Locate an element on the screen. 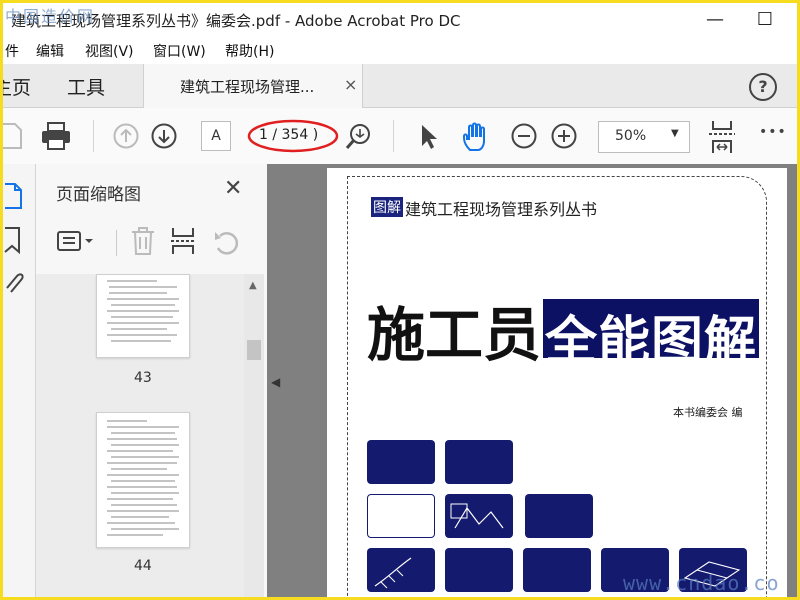 Image resolution: width=800 pixels, height=600 pixels. page-number-input: A is located at coordinates (216, 136).